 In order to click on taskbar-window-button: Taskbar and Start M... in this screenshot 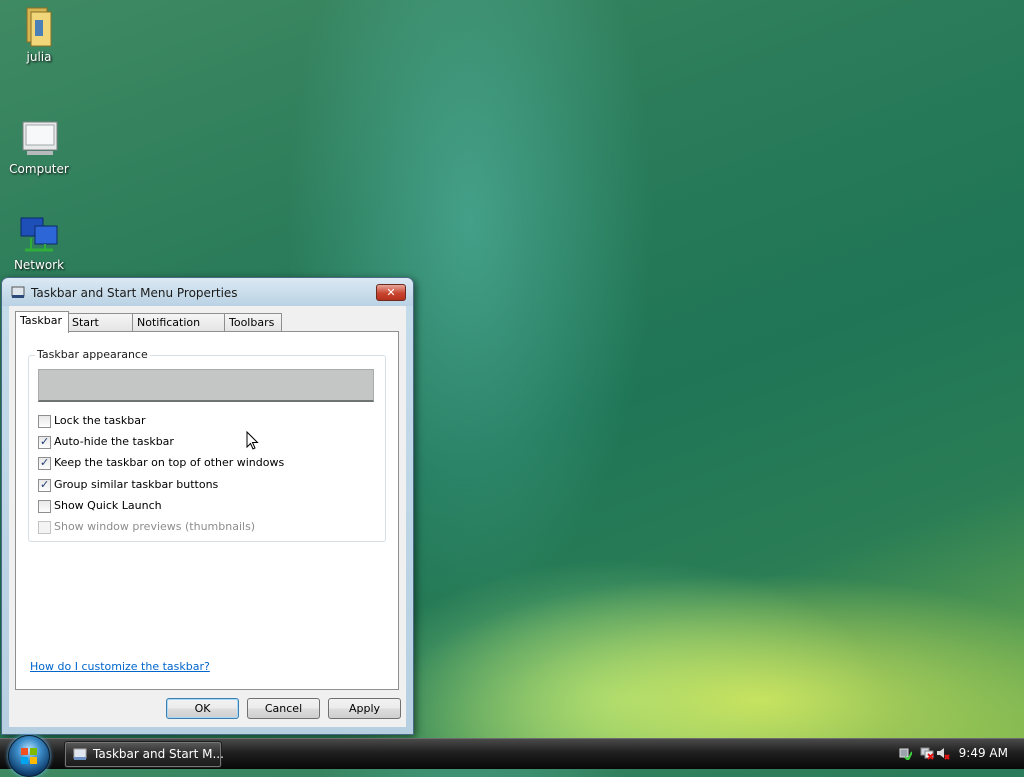, I will do `click(144, 754)`.